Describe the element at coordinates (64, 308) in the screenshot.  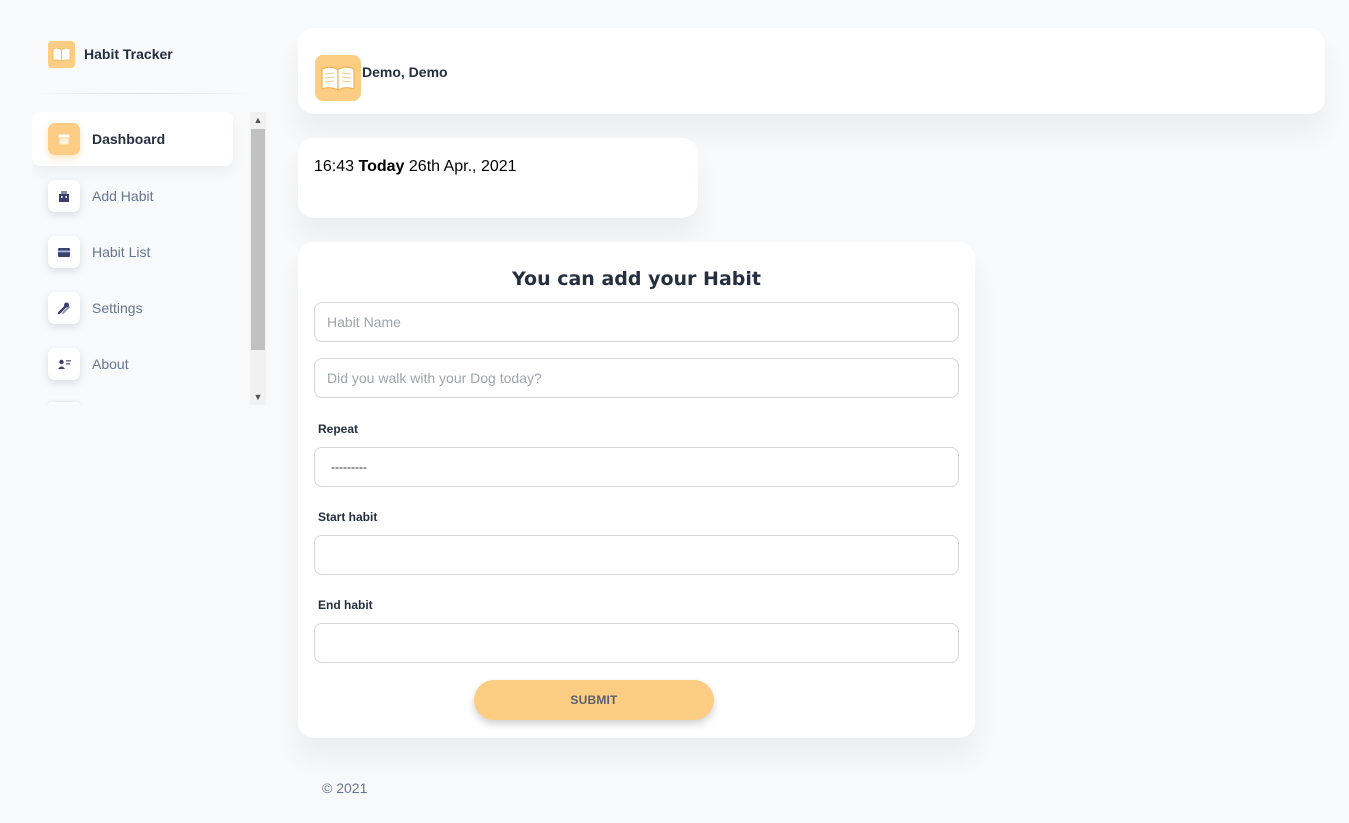
I see `settings-tools-icon` at that location.